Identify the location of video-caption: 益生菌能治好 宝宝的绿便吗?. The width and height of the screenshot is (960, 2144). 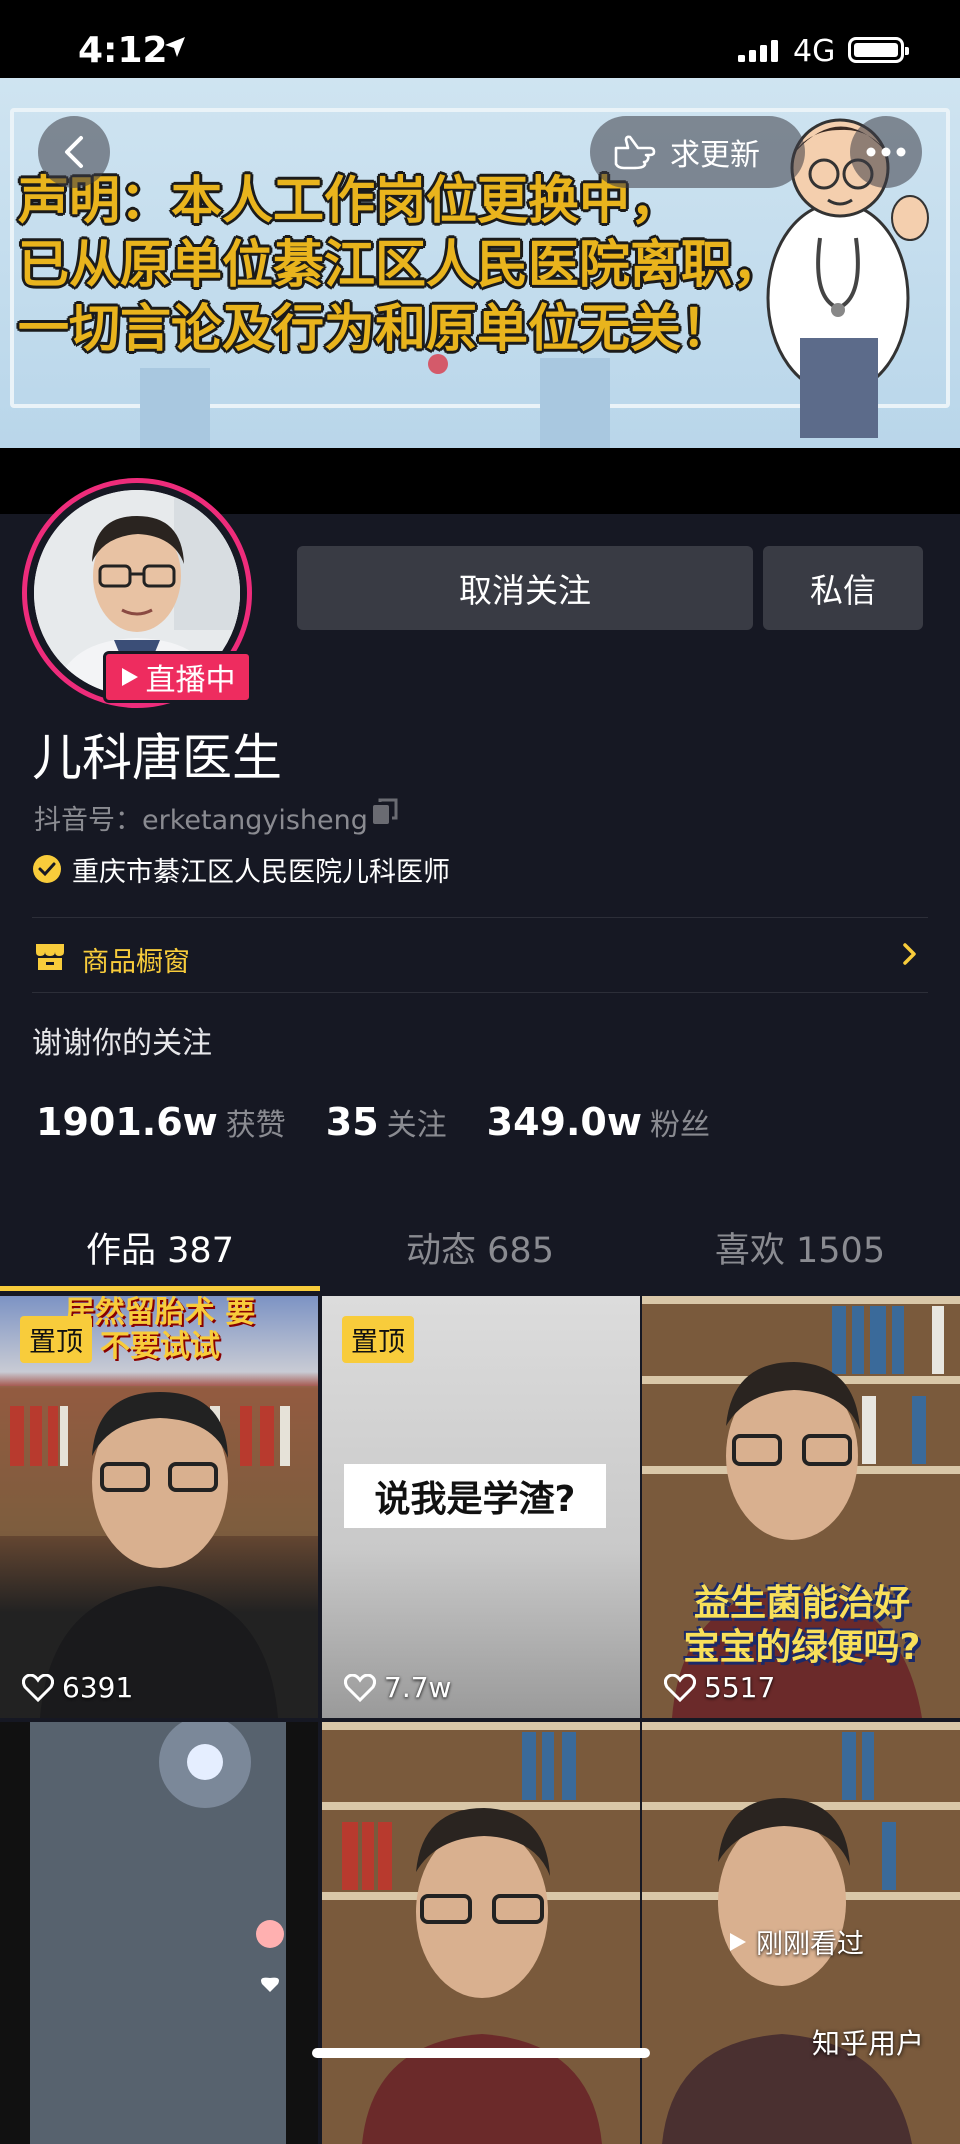
(802, 1625).